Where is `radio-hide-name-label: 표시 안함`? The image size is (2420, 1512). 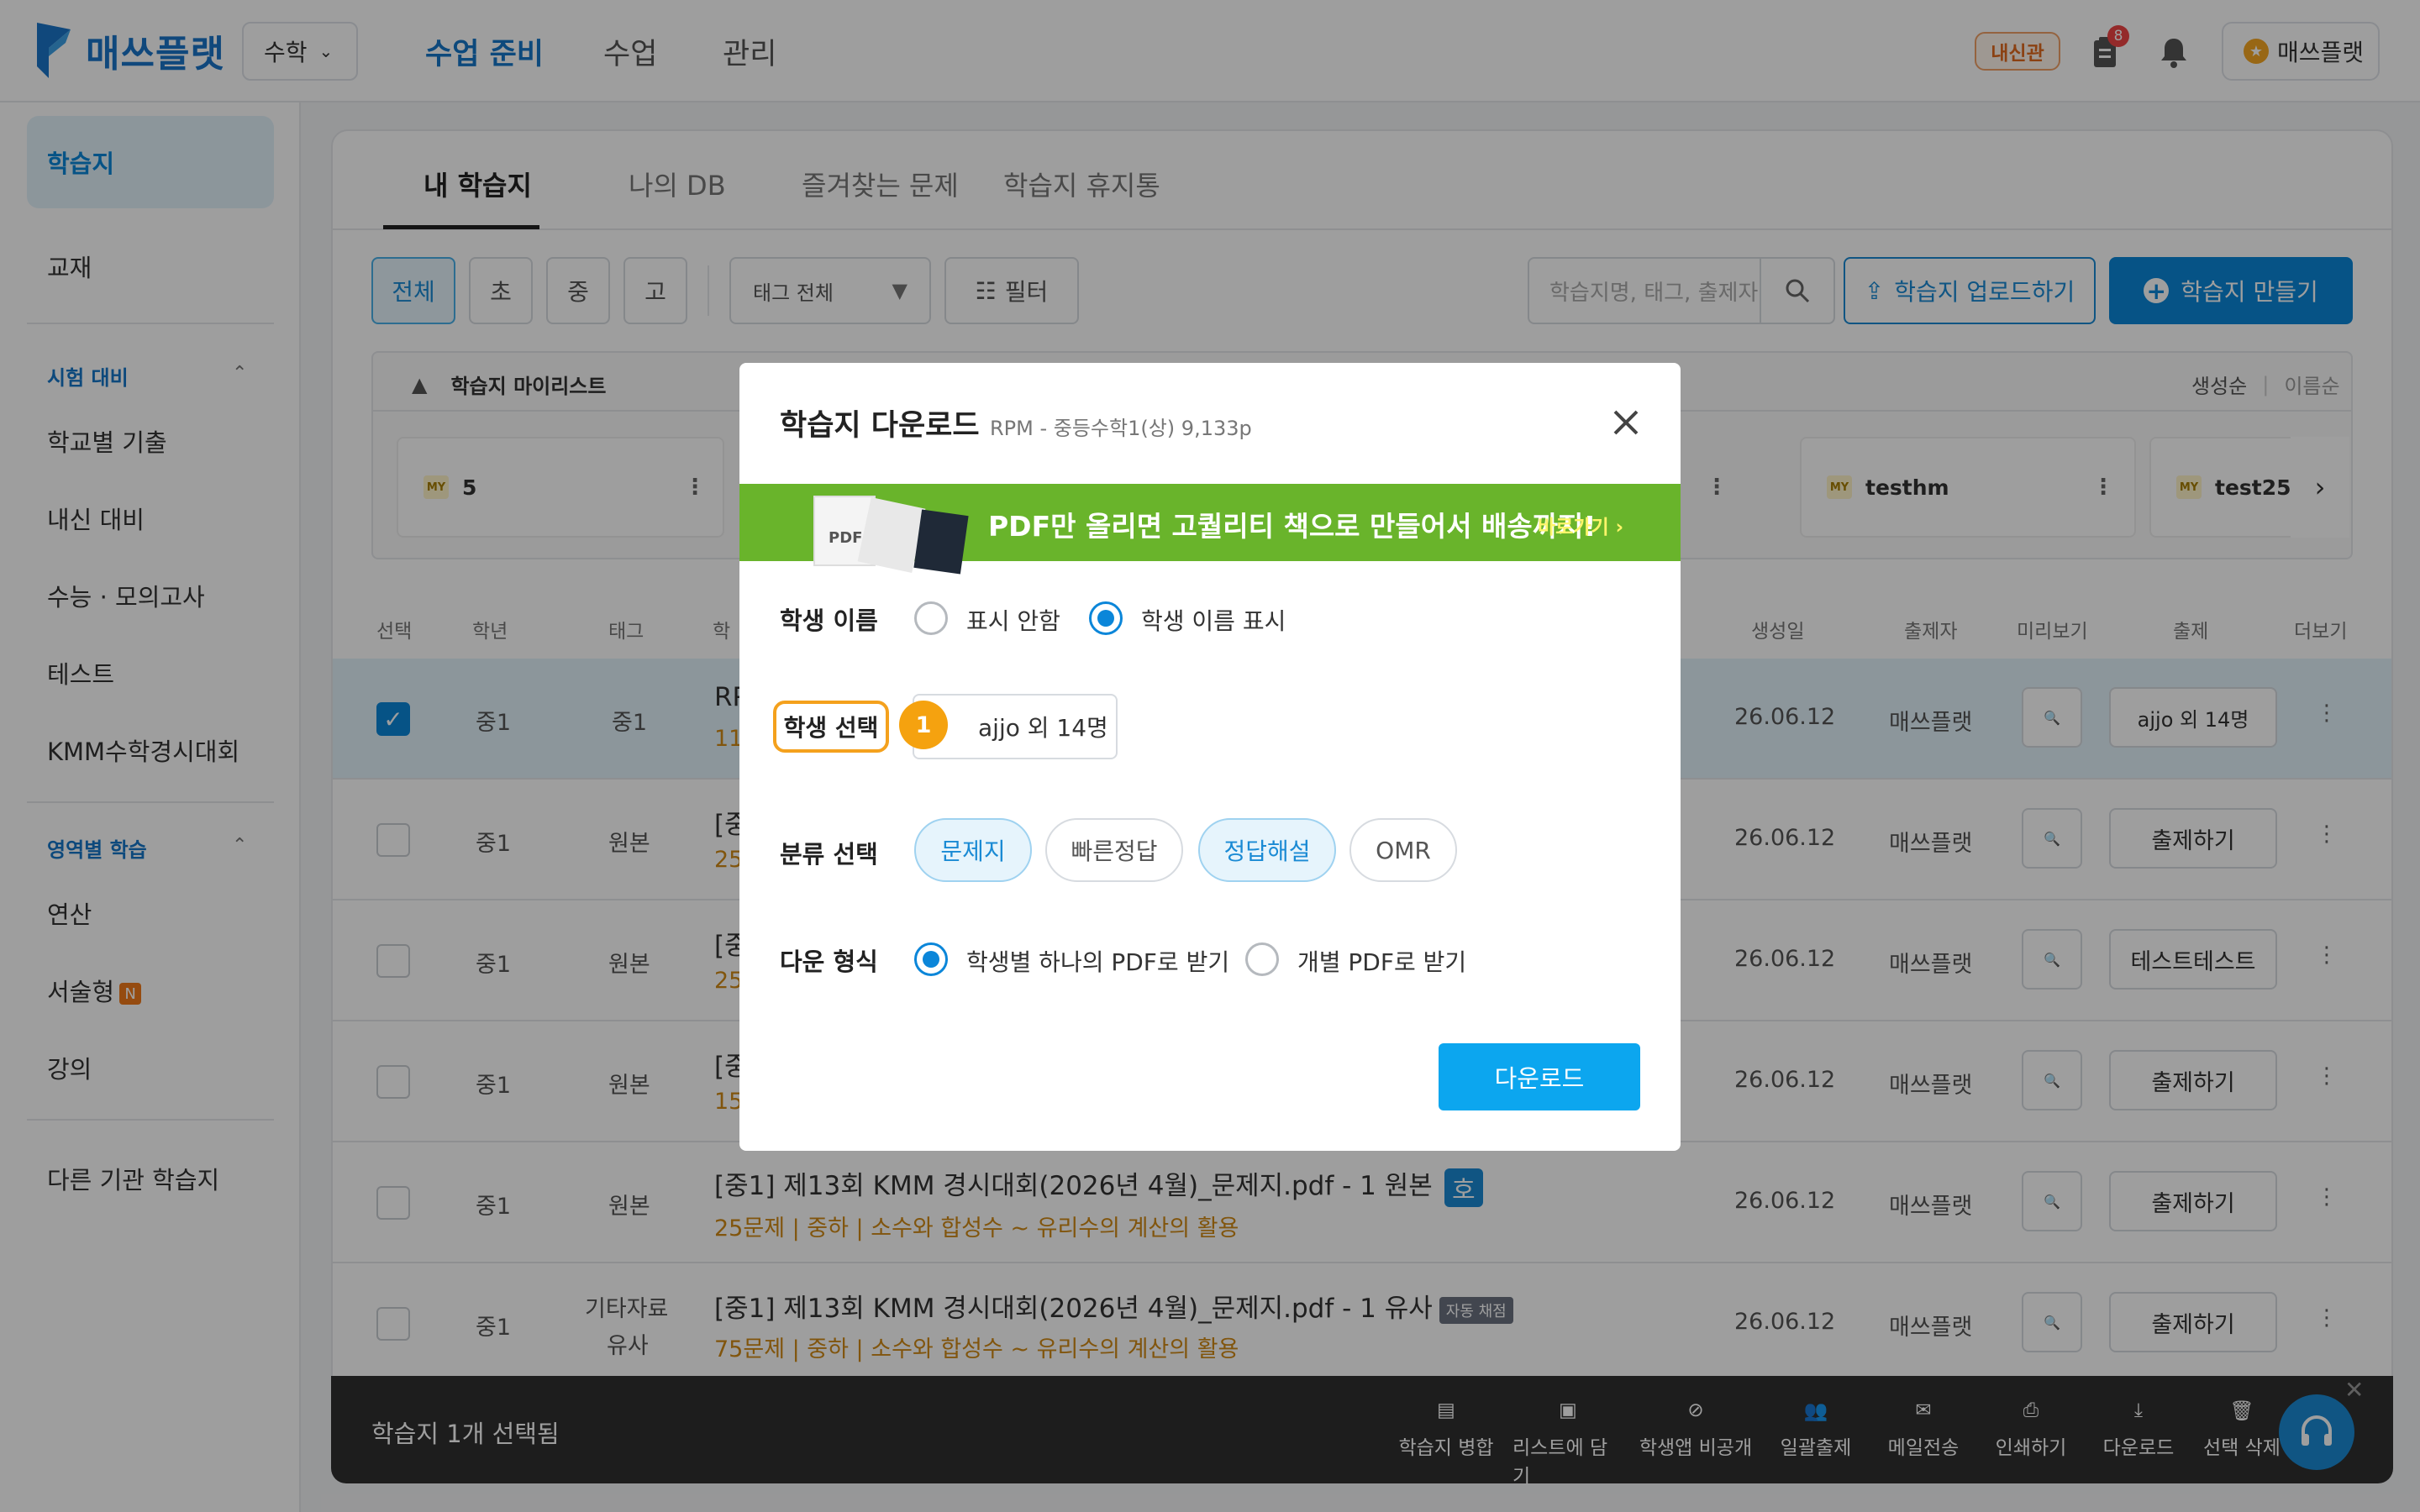
radio-hide-name-label: 표시 안함 is located at coordinates (1013, 620).